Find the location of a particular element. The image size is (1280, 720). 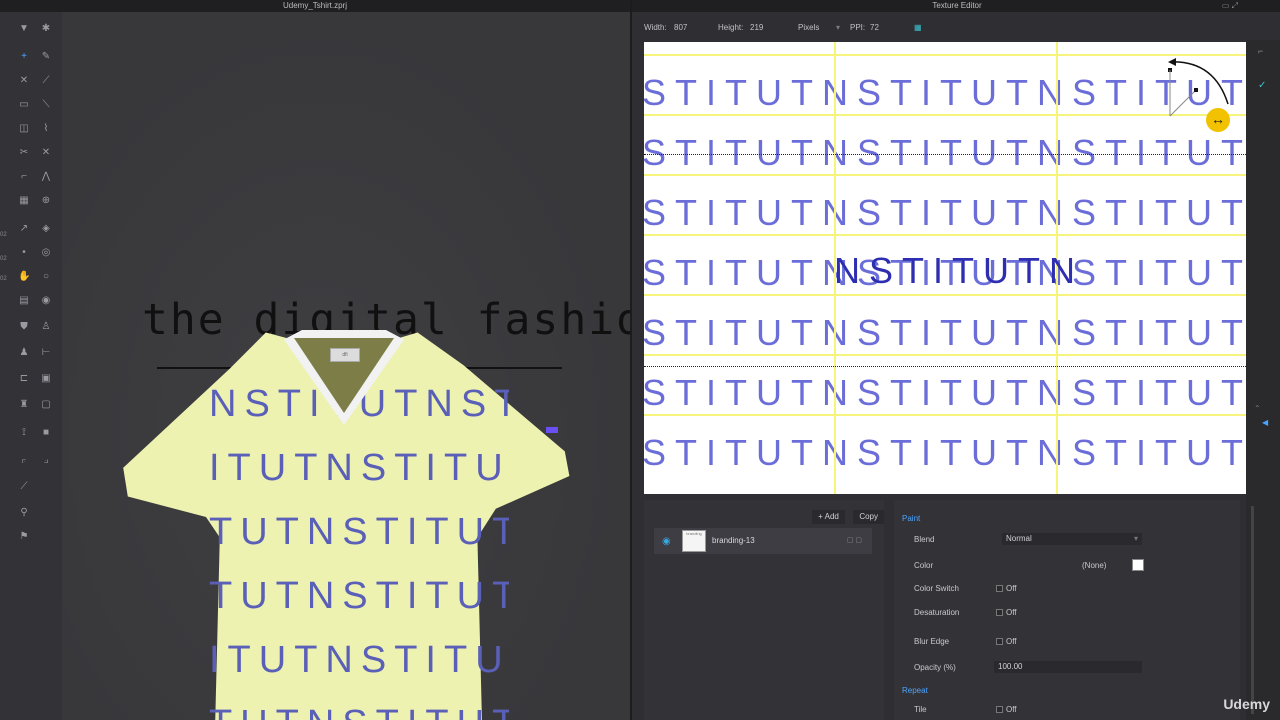

square-tool-icon: ▢ is located at coordinates (46, 405).